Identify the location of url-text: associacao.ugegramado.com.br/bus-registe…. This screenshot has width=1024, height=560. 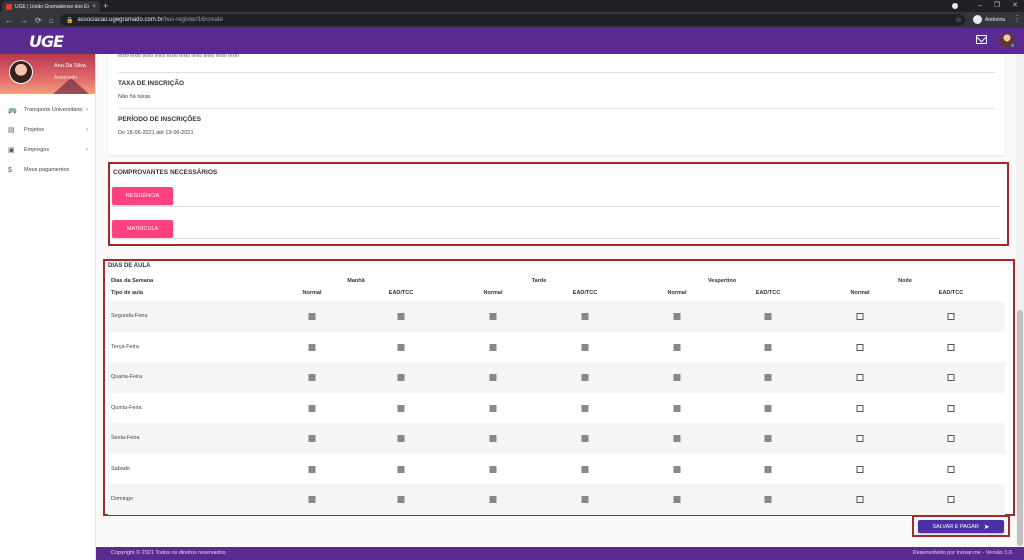
(149, 20).